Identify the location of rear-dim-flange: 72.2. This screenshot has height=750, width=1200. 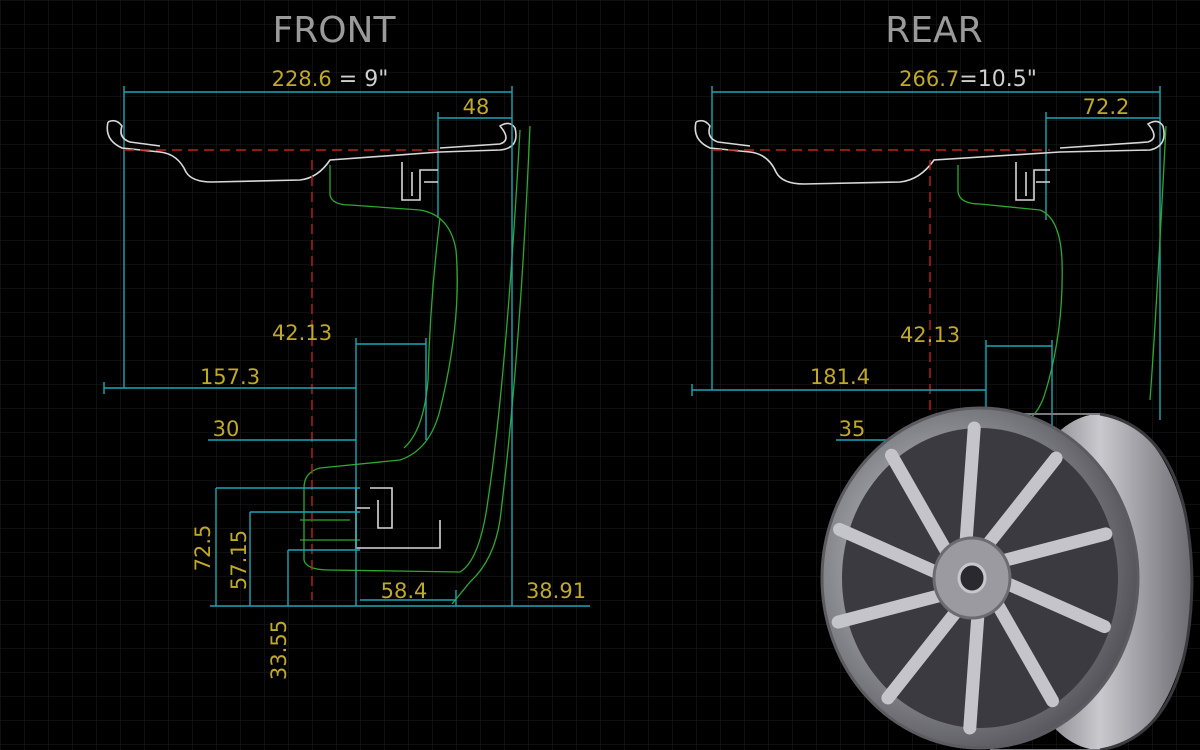
(1106, 107).